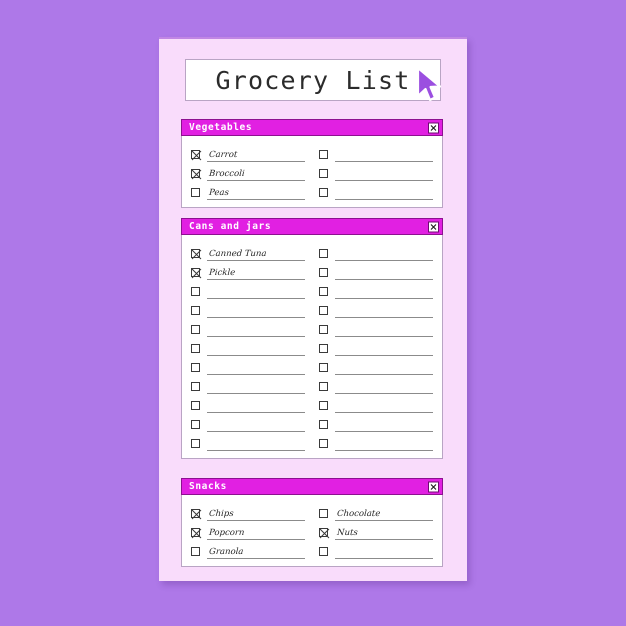  I want to click on item-input-line: Chips, so click(256, 513).